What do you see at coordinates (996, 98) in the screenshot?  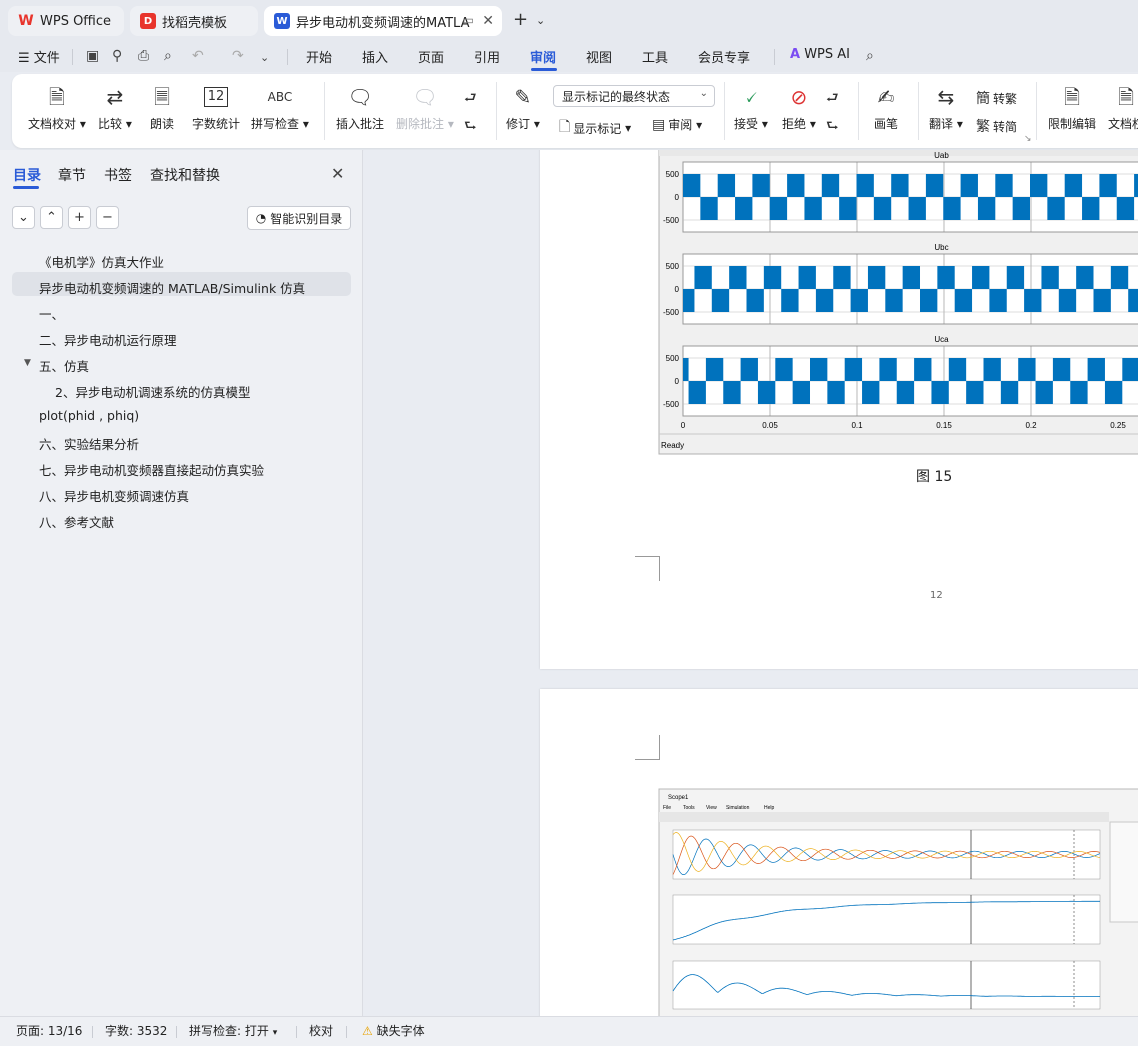 I see `to-traditional-button: 簡 转繁` at bounding box center [996, 98].